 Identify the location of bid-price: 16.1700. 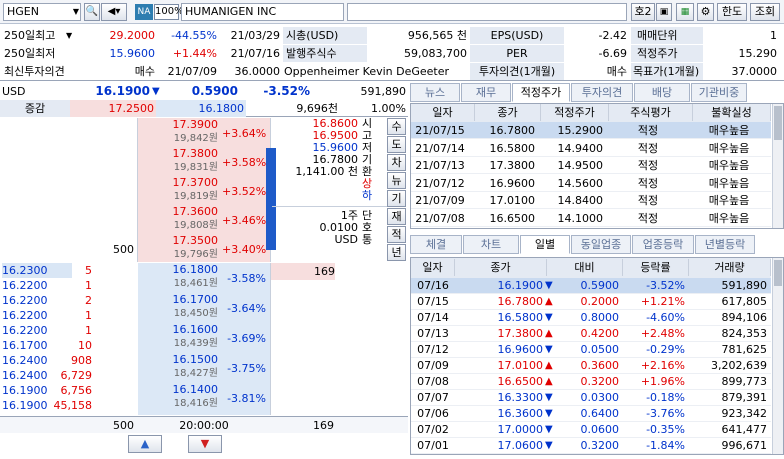
(178, 300).